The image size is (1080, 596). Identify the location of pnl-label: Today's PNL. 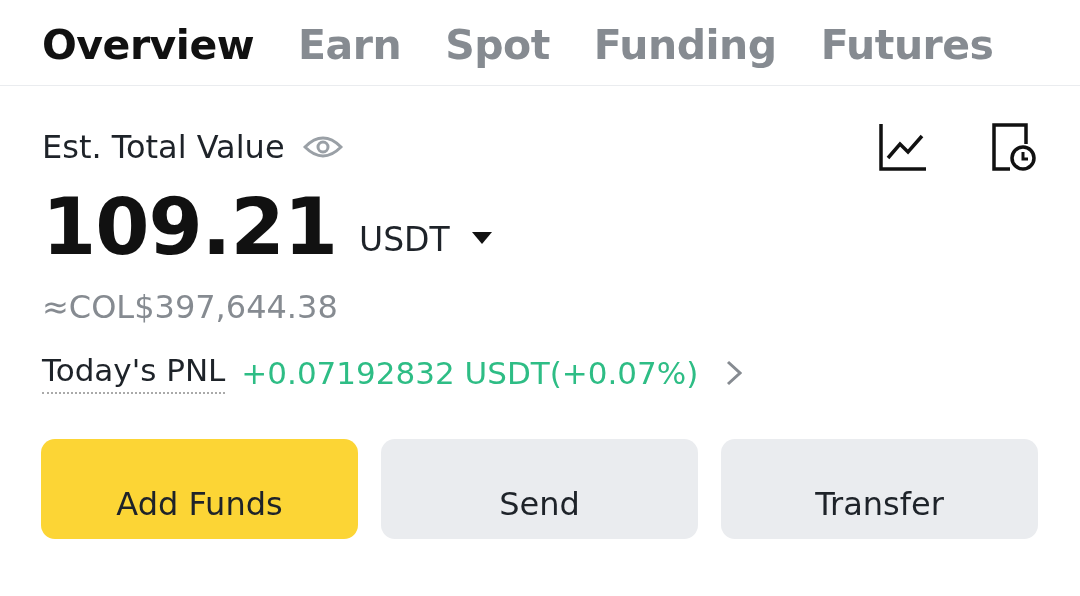
(134, 373).